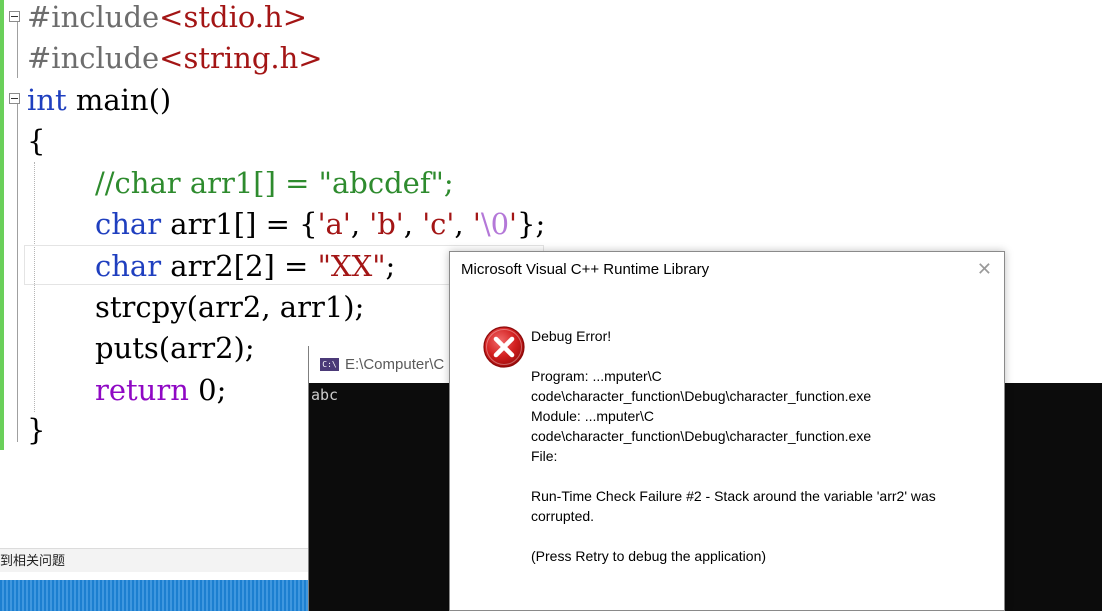 Image resolution: width=1102 pixels, height=611 pixels. What do you see at coordinates (531, 224) in the screenshot?
I see `code-text: };` at bounding box center [531, 224].